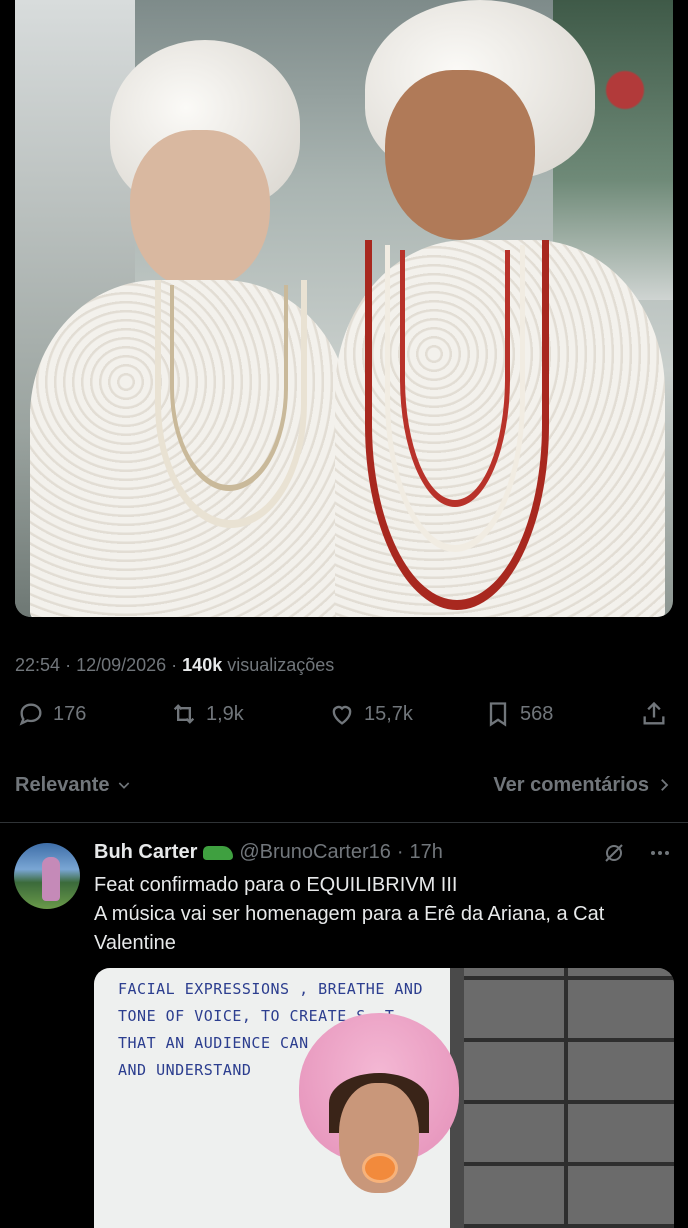 The width and height of the screenshot is (688, 1228). What do you see at coordinates (660, 853) in the screenshot?
I see `more-dots-icon` at bounding box center [660, 853].